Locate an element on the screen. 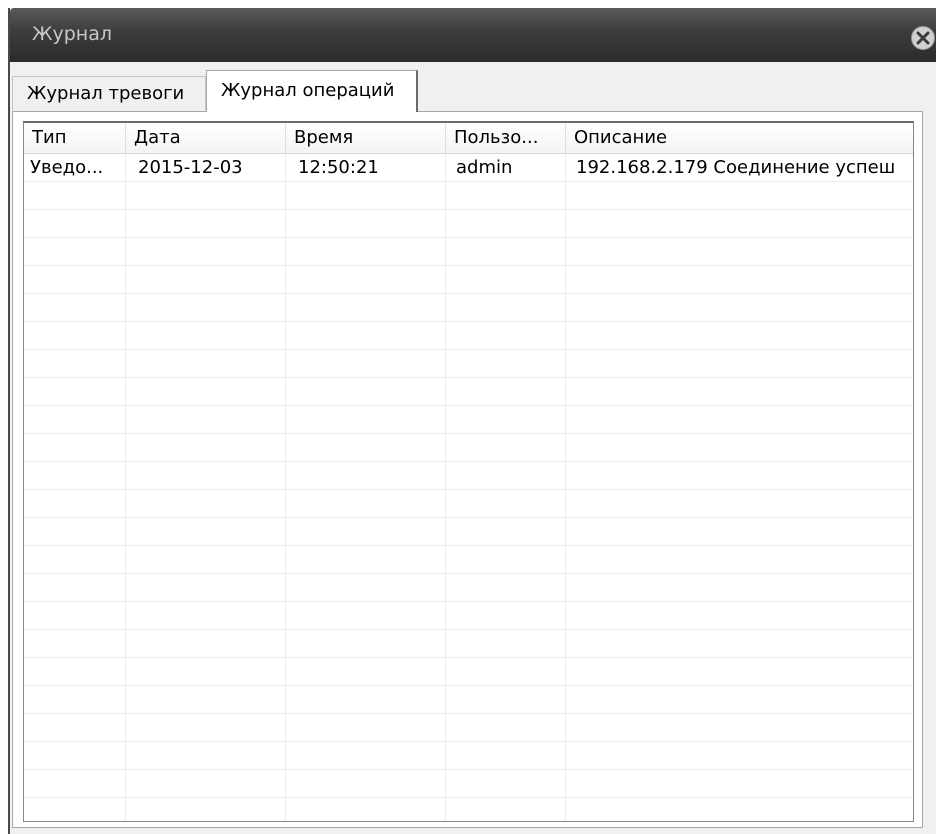 Image resolution: width=936 pixels, height=834 pixels. cell-description: 192.168.2.179 Соединение успеш is located at coordinates (736, 167).